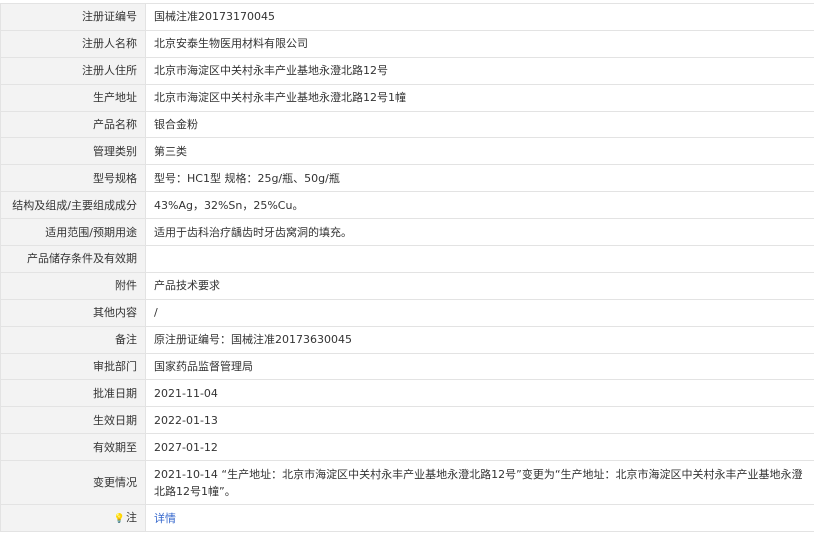 The image size is (814, 545). Describe the element at coordinates (73, 124) in the screenshot. I see `label-product-name: 产品名称` at that location.